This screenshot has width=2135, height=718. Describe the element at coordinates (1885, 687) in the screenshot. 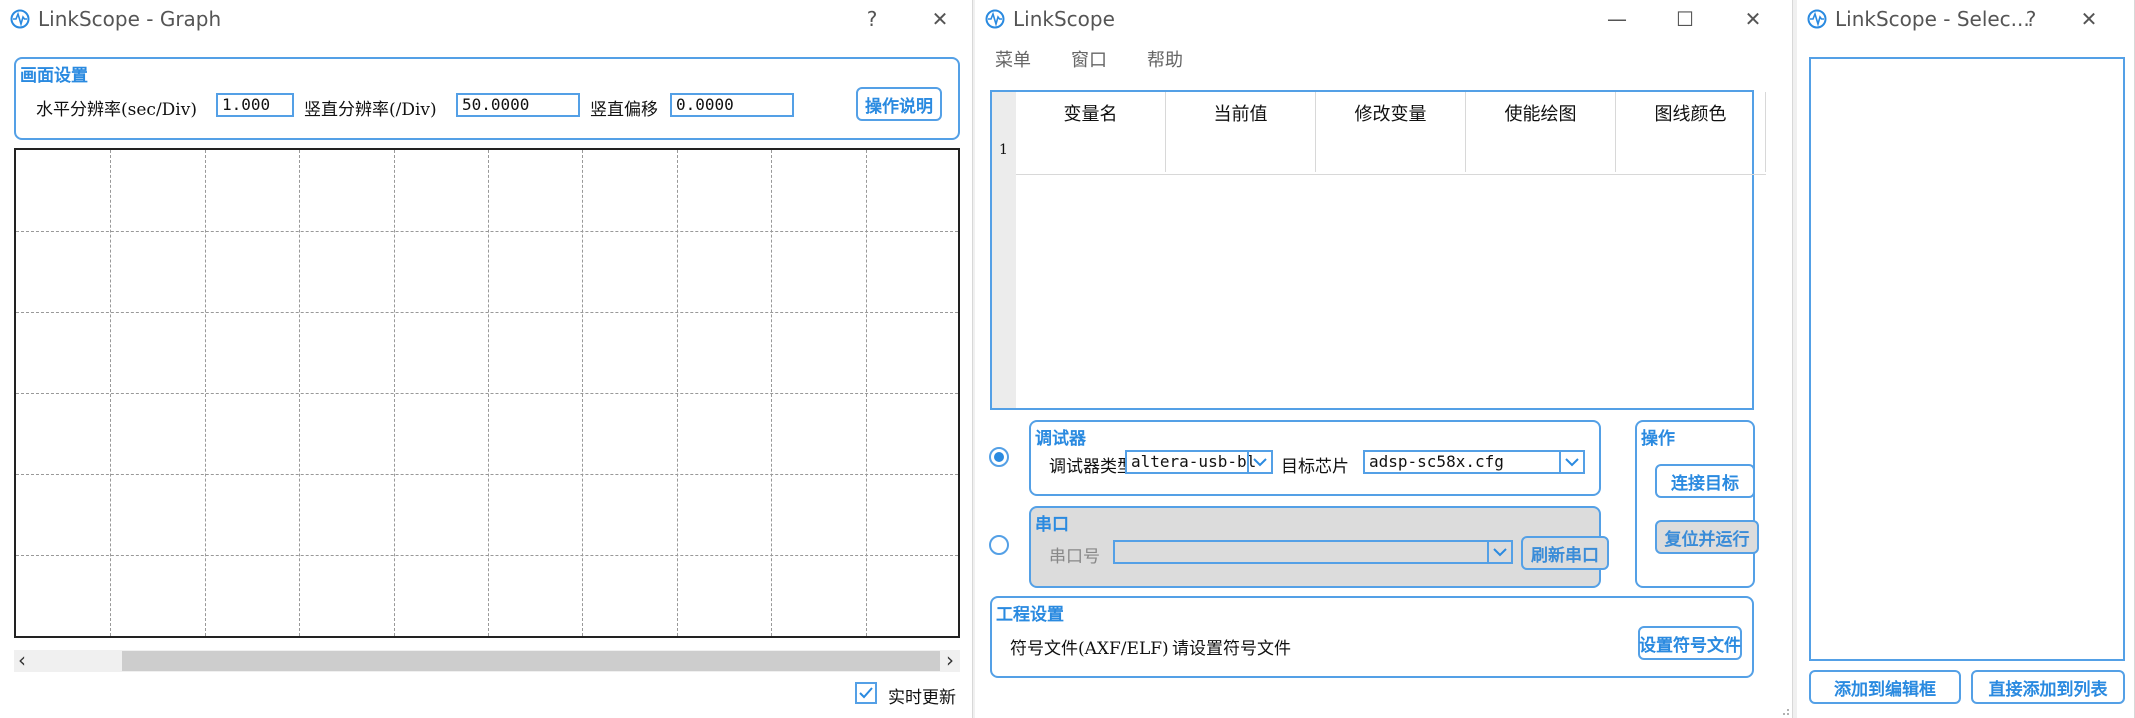

I see `add-to-editor-button: 添加到编辑框` at that location.